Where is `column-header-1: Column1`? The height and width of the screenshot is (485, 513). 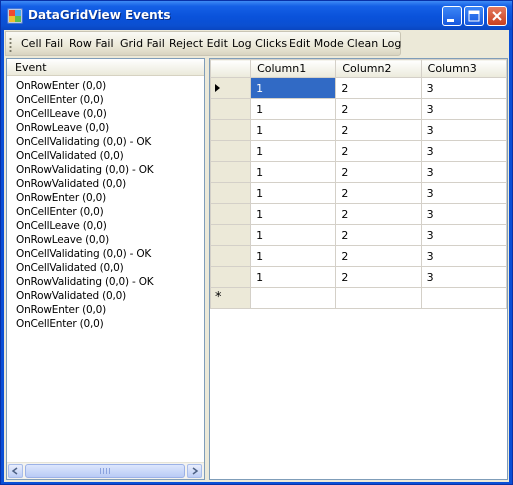
column-header-1: Column1 is located at coordinates (293, 68).